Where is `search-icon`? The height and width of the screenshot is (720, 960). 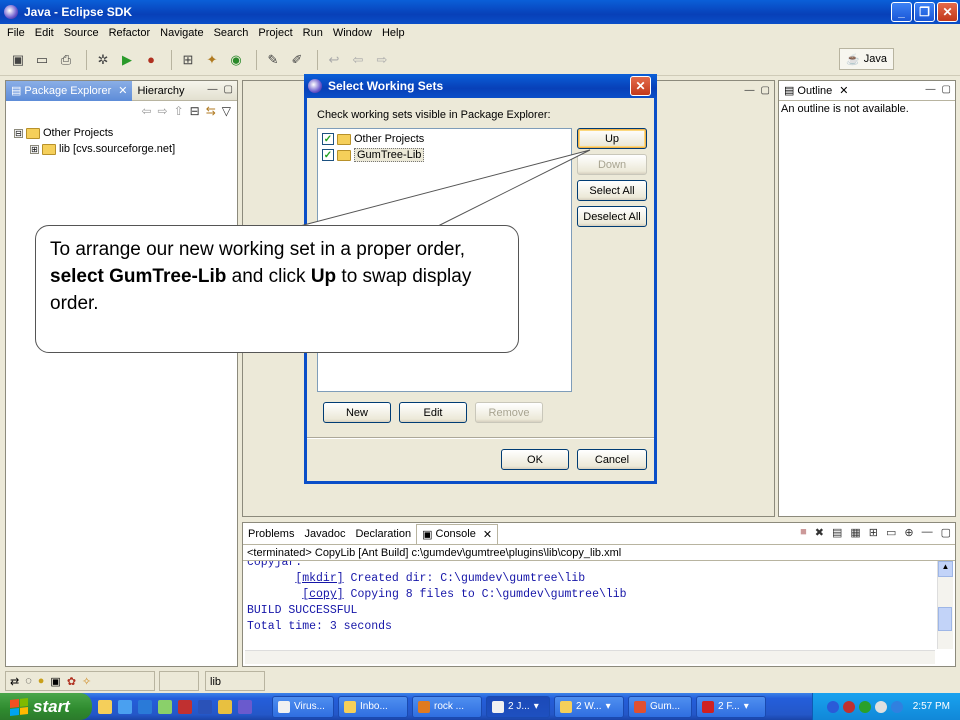 search-icon is located at coordinates (225, 706).